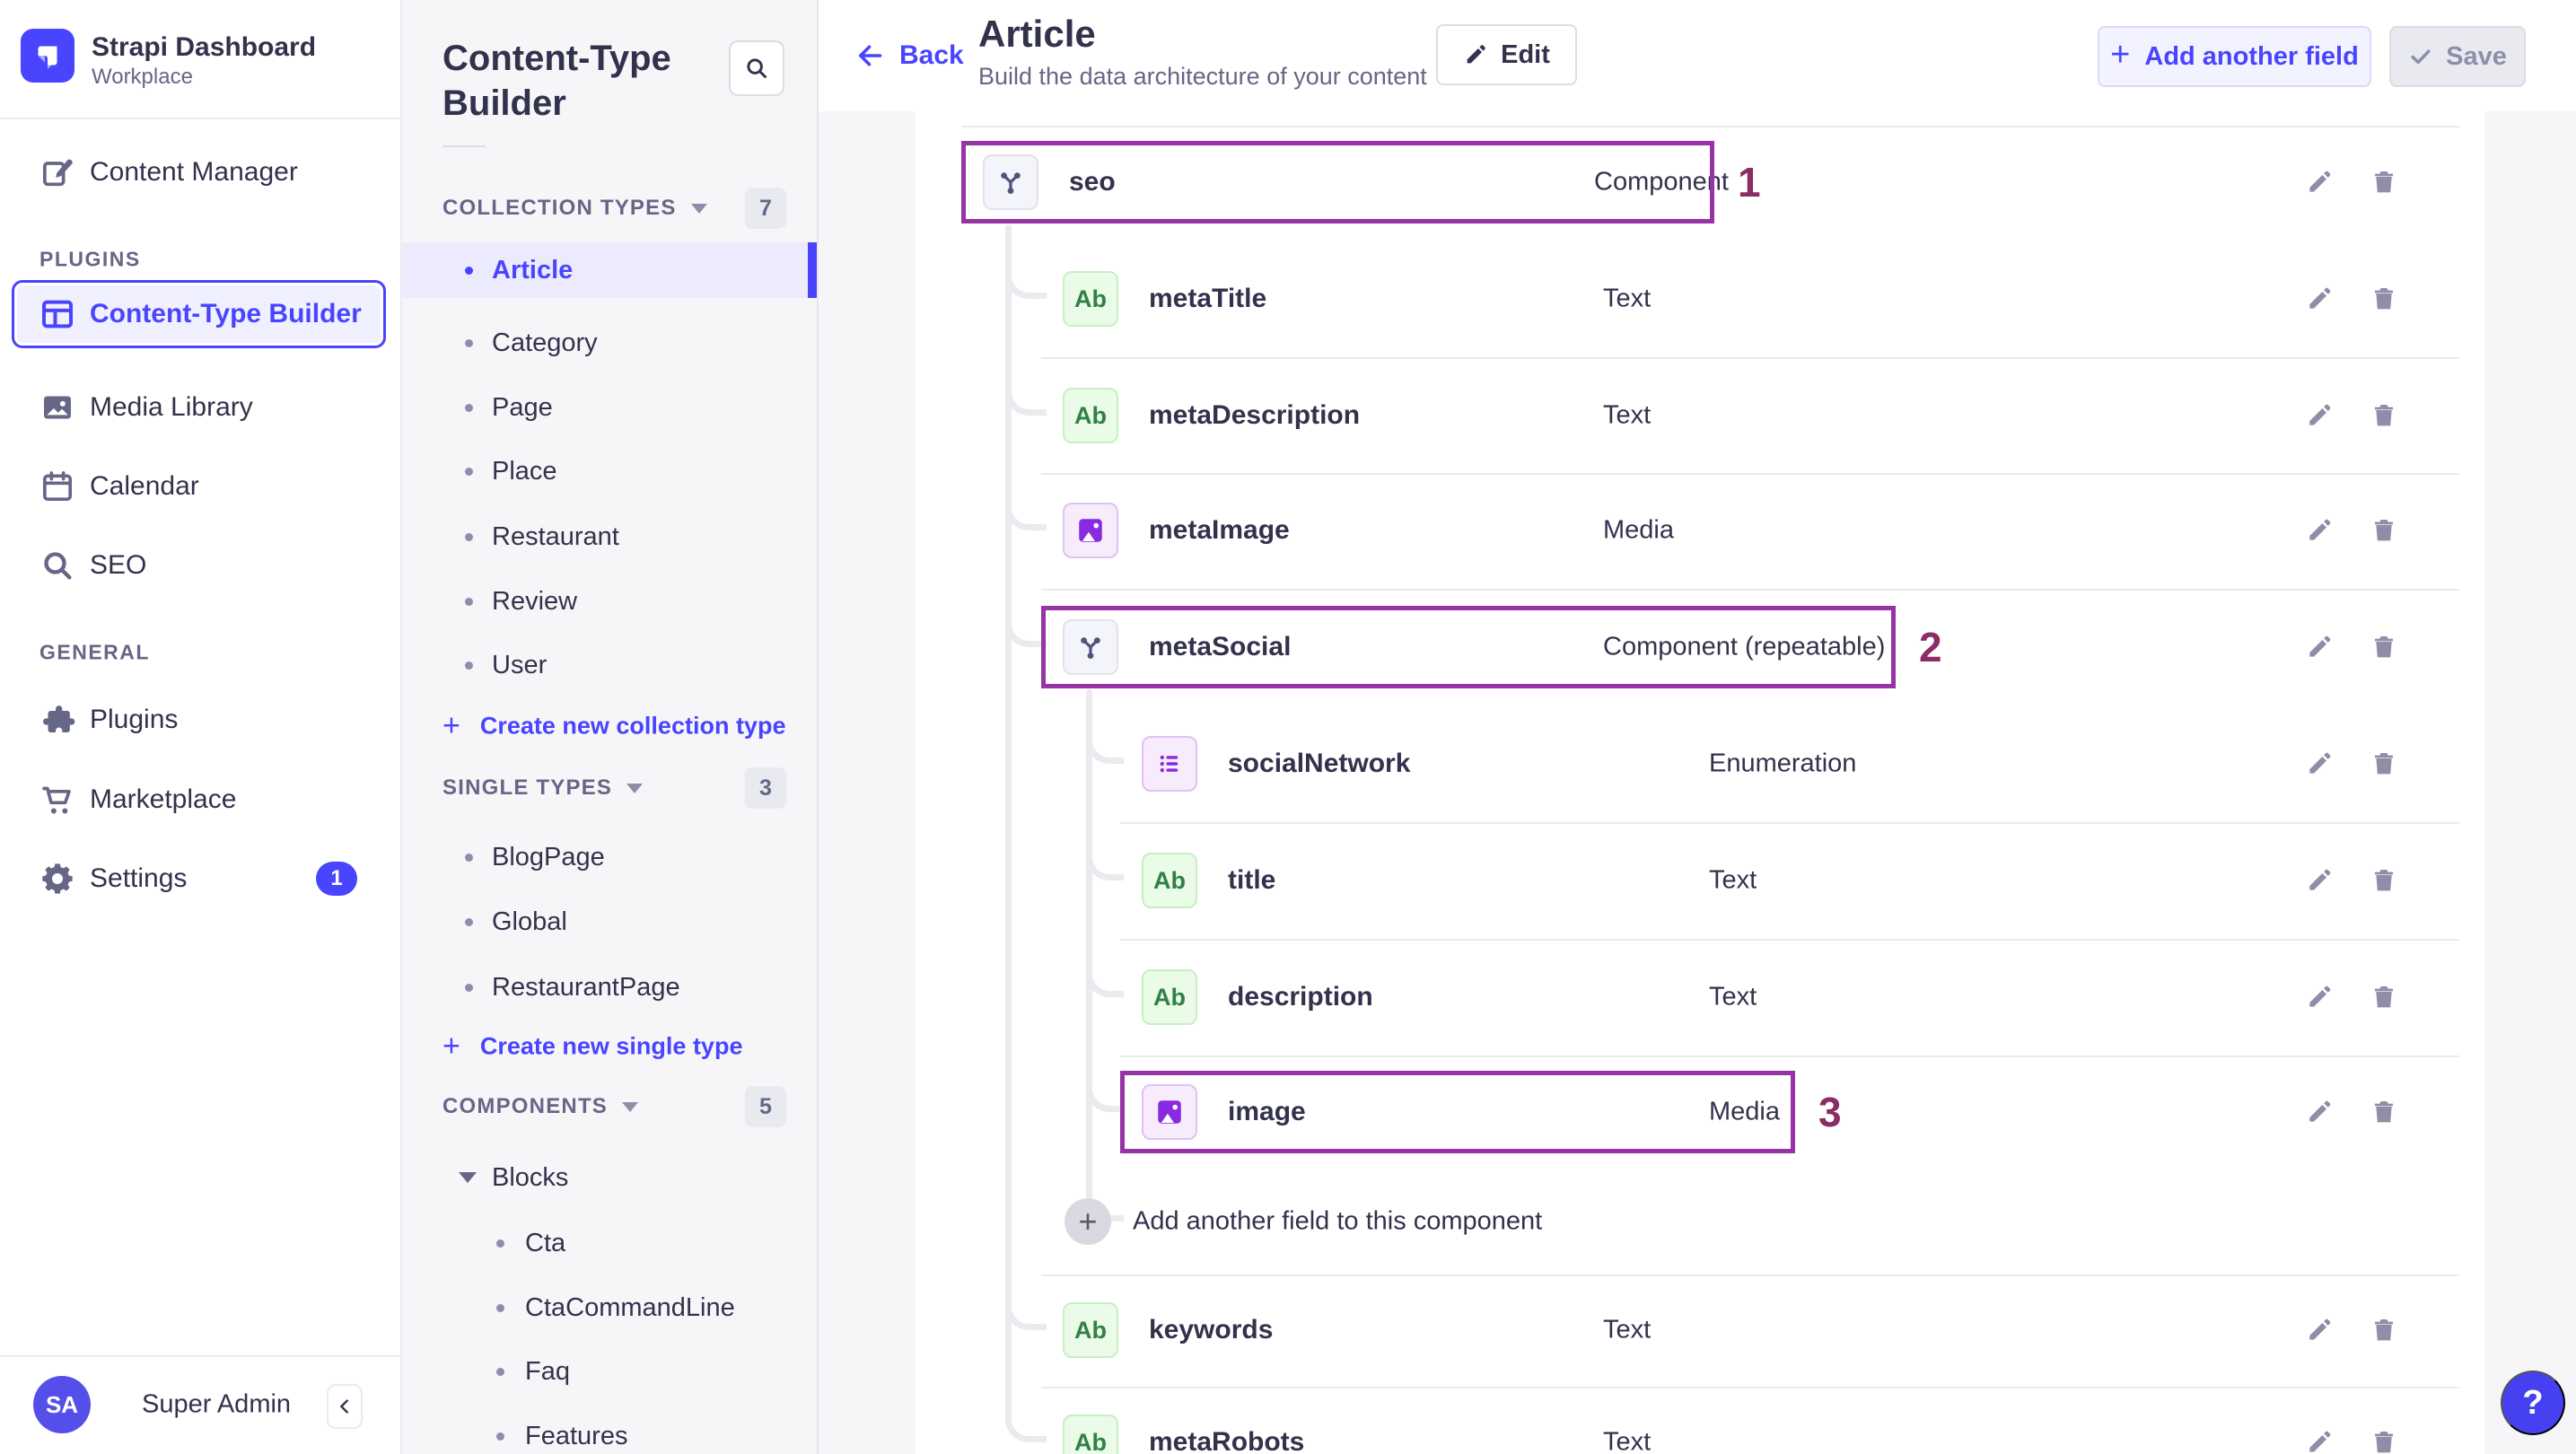 The height and width of the screenshot is (1454, 2576). Describe the element at coordinates (201, 879) in the screenshot. I see `sidebar-item-settings: Settings 1` at that location.